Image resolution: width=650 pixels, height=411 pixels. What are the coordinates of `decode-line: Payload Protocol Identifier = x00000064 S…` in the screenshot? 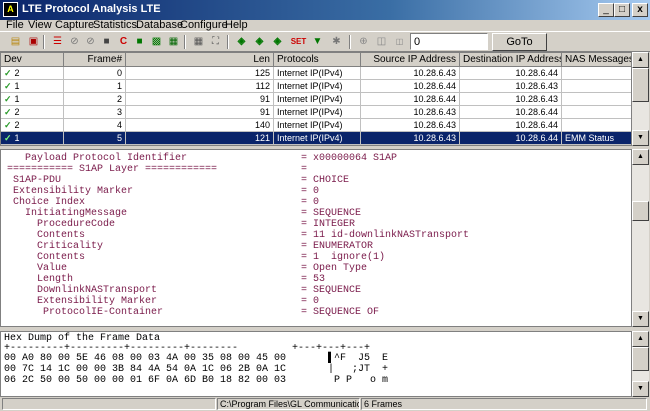 It's located at (316, 159).